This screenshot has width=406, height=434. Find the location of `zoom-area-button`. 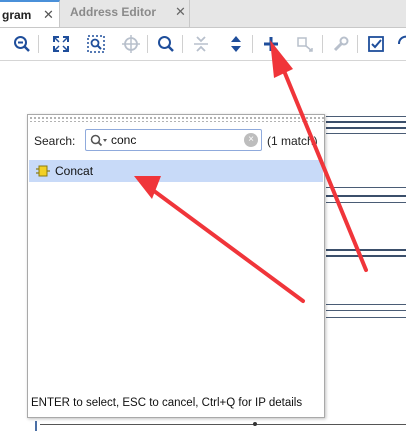

zoom-area-button is located at coordinates (96, 44).